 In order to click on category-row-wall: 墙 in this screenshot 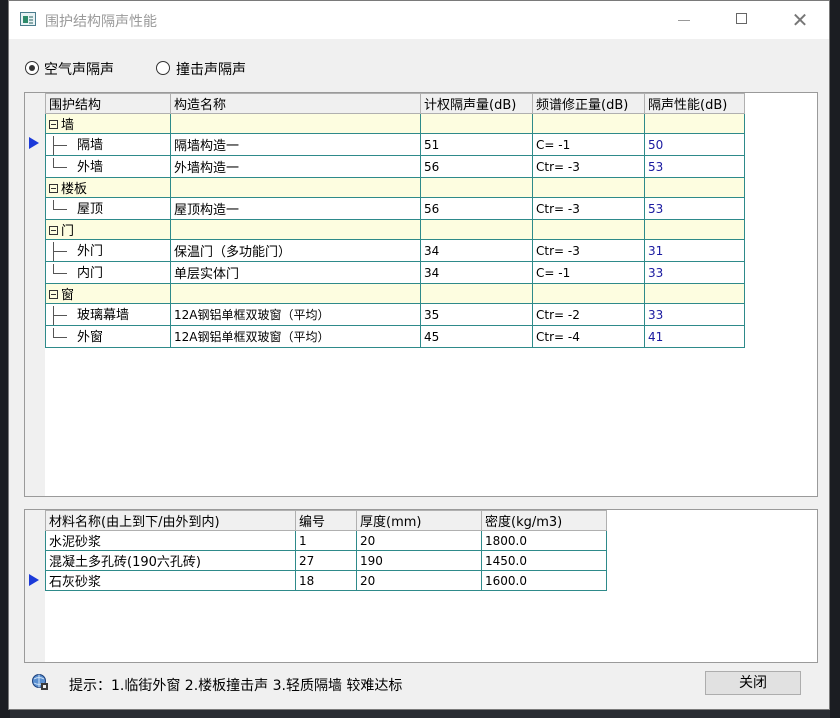, I will do `click(395, 123)`.